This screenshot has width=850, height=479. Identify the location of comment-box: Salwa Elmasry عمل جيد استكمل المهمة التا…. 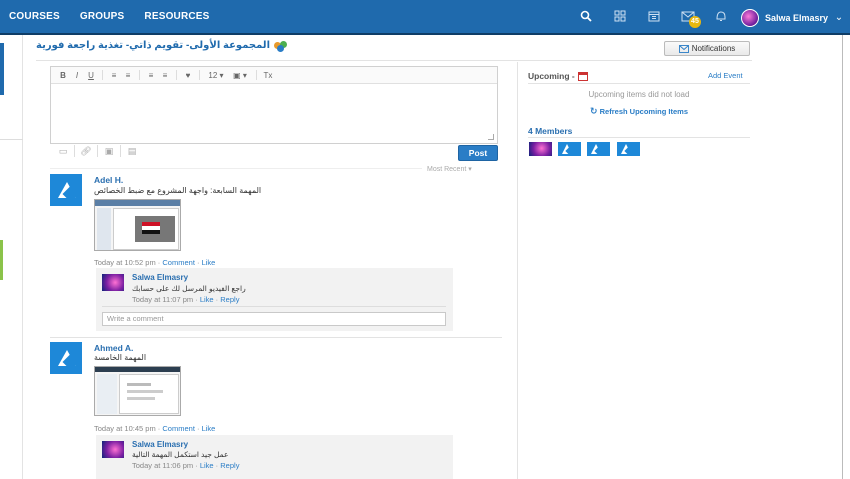
(274, 457).